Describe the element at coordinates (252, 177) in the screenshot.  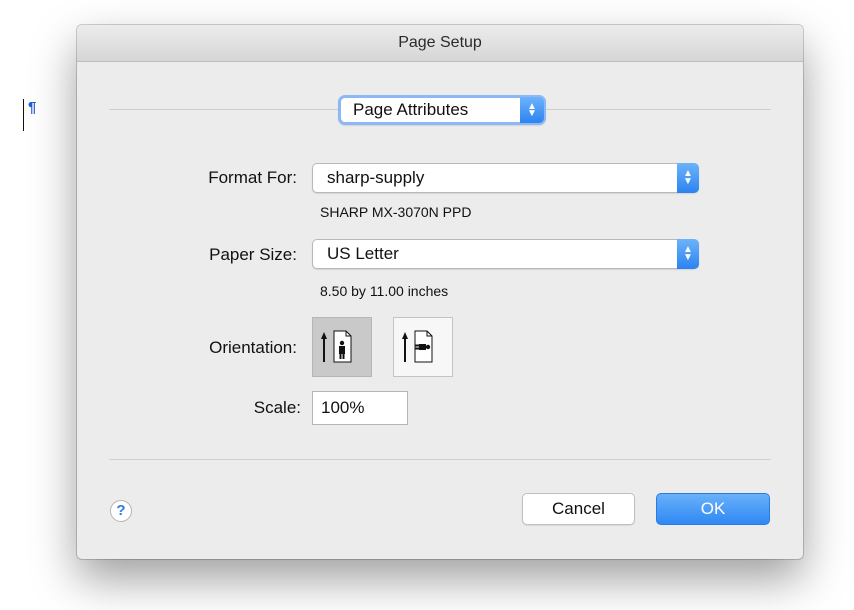
I see `format-for-label: Format For:` at that location.